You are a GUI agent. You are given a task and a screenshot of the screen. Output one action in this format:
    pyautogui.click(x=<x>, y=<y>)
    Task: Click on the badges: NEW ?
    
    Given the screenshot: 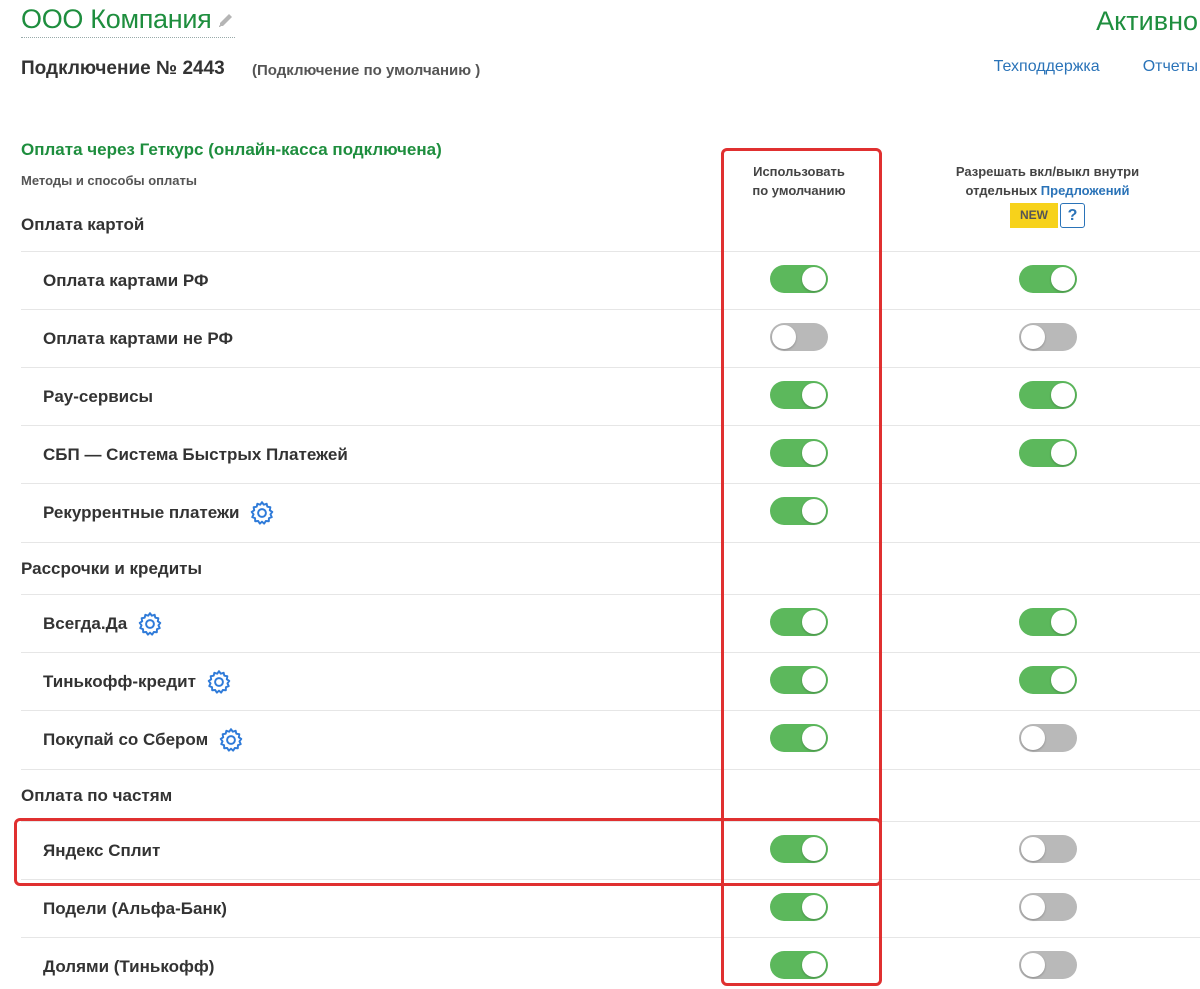 What is the action you would take?
    pyautogui.click(x=1047, y=215)
    